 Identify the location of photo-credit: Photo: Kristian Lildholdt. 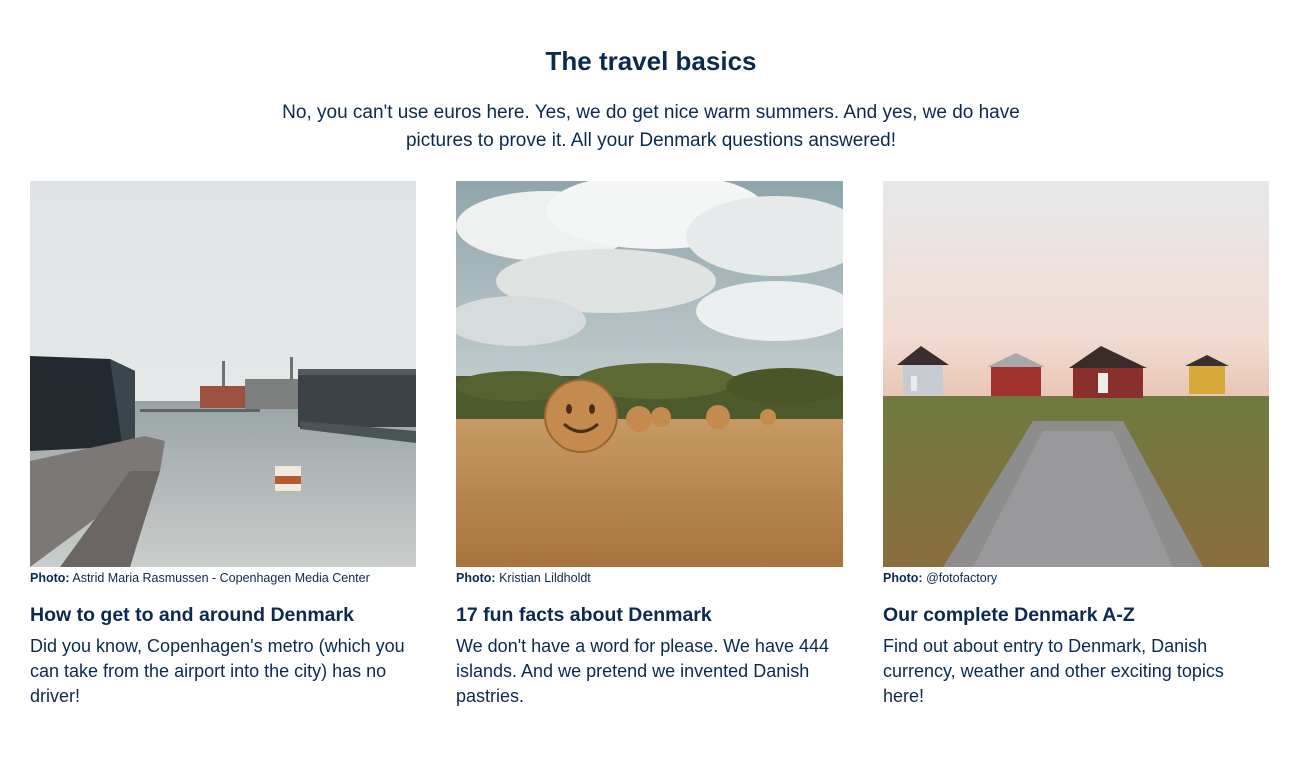
(649, 579).